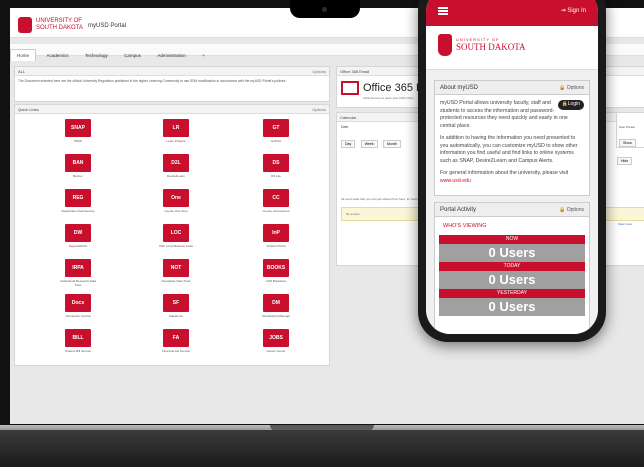 The width and height of the screenshot is (644, 467). What do you see at coordinates (573, 10) in the screenshot?
I see `sign-in-link: ⇥ Sign In` at bounding box center [573, 10].